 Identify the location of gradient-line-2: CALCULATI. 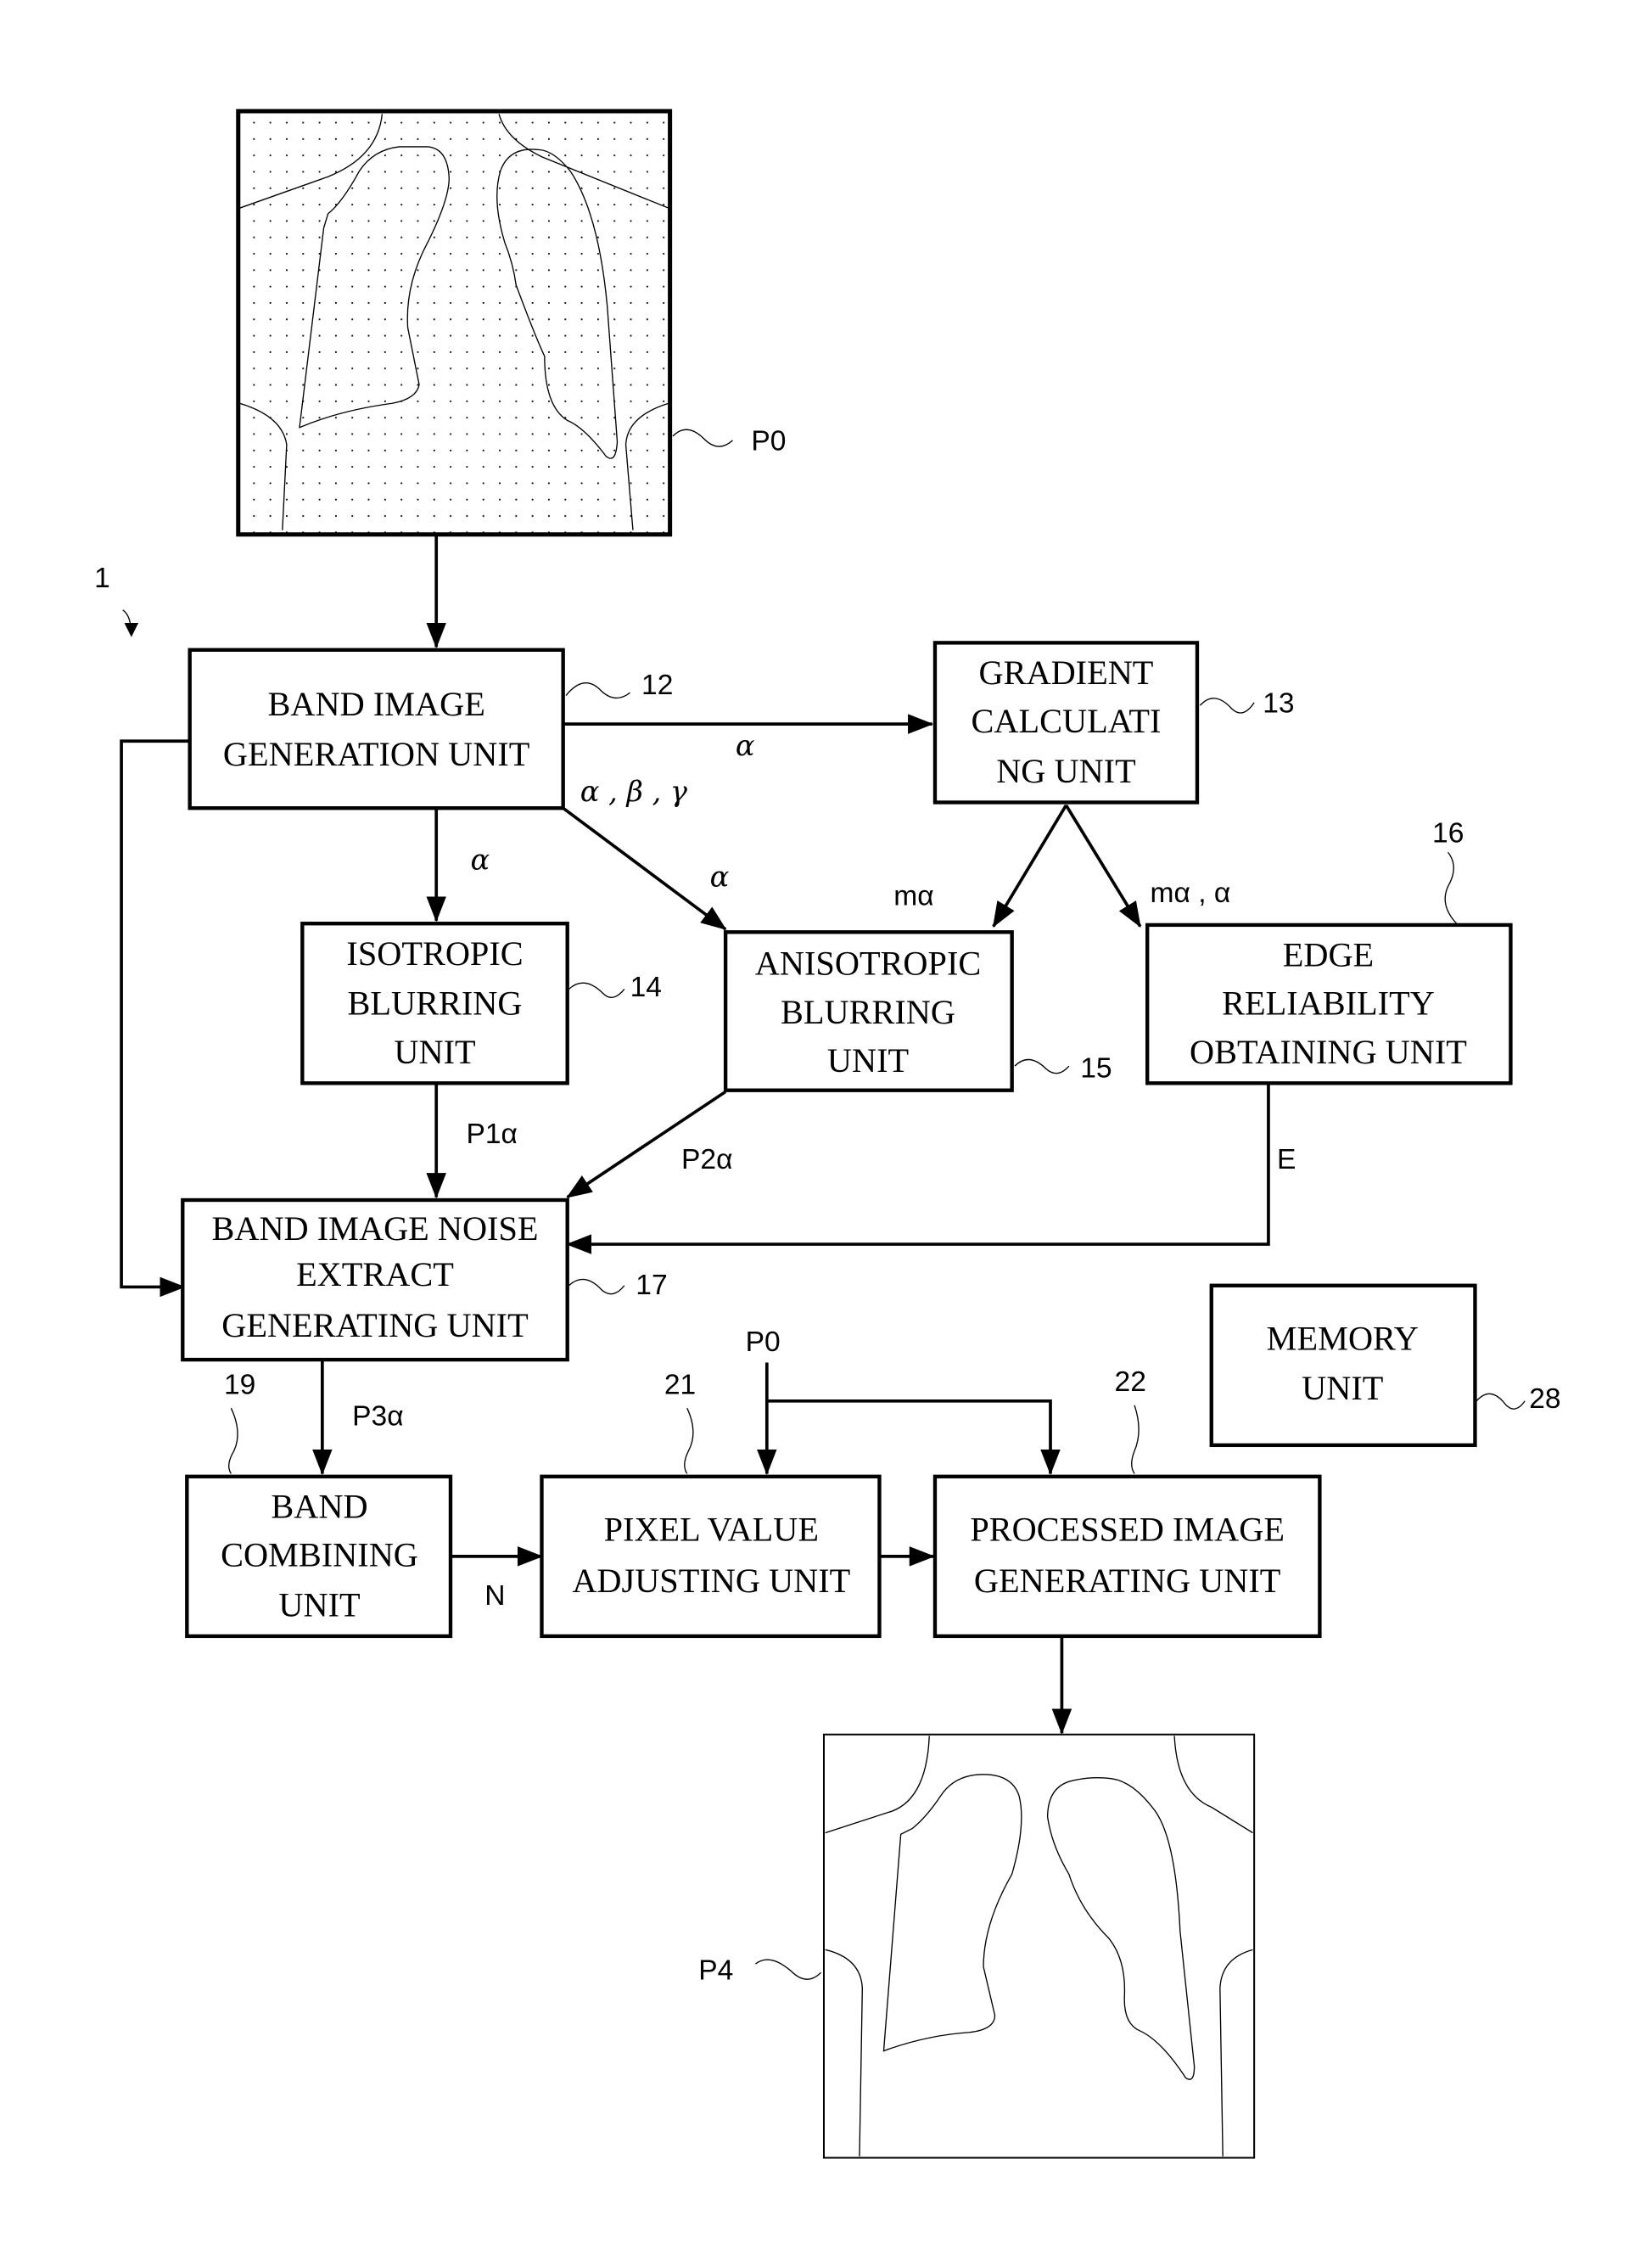
(1067, 721).